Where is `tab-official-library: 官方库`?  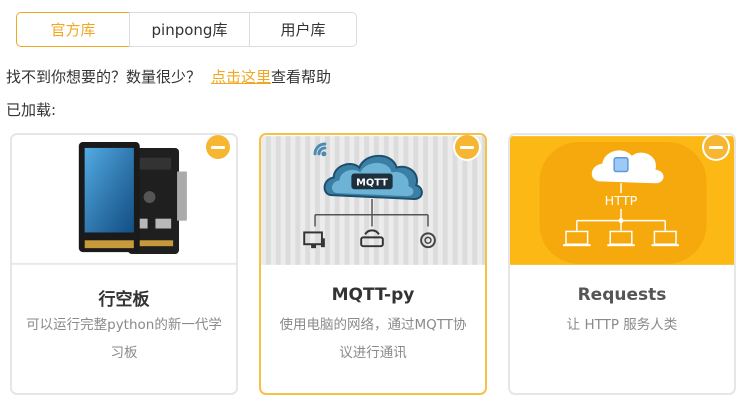 tab-official-library: 官方库 is located at coordinates (73, 29).